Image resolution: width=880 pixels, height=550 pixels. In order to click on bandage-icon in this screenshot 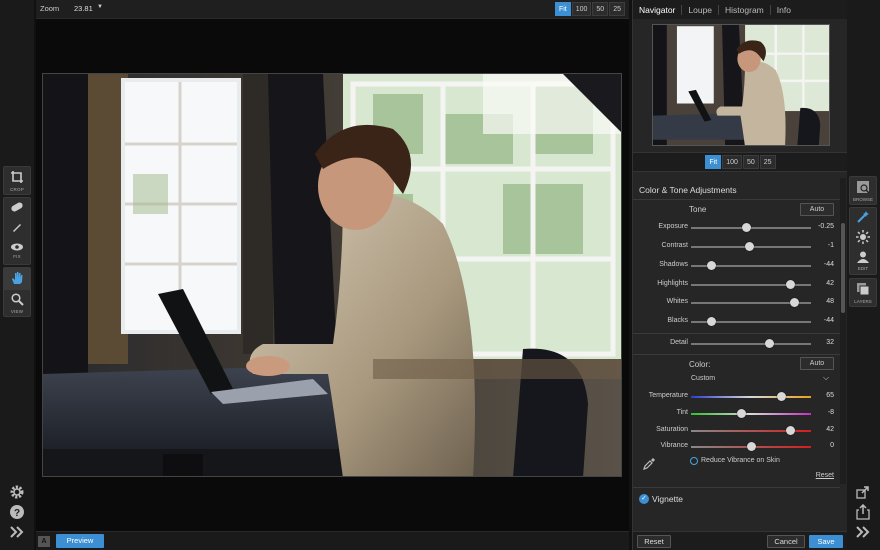, I will do `click(17, 208)`.